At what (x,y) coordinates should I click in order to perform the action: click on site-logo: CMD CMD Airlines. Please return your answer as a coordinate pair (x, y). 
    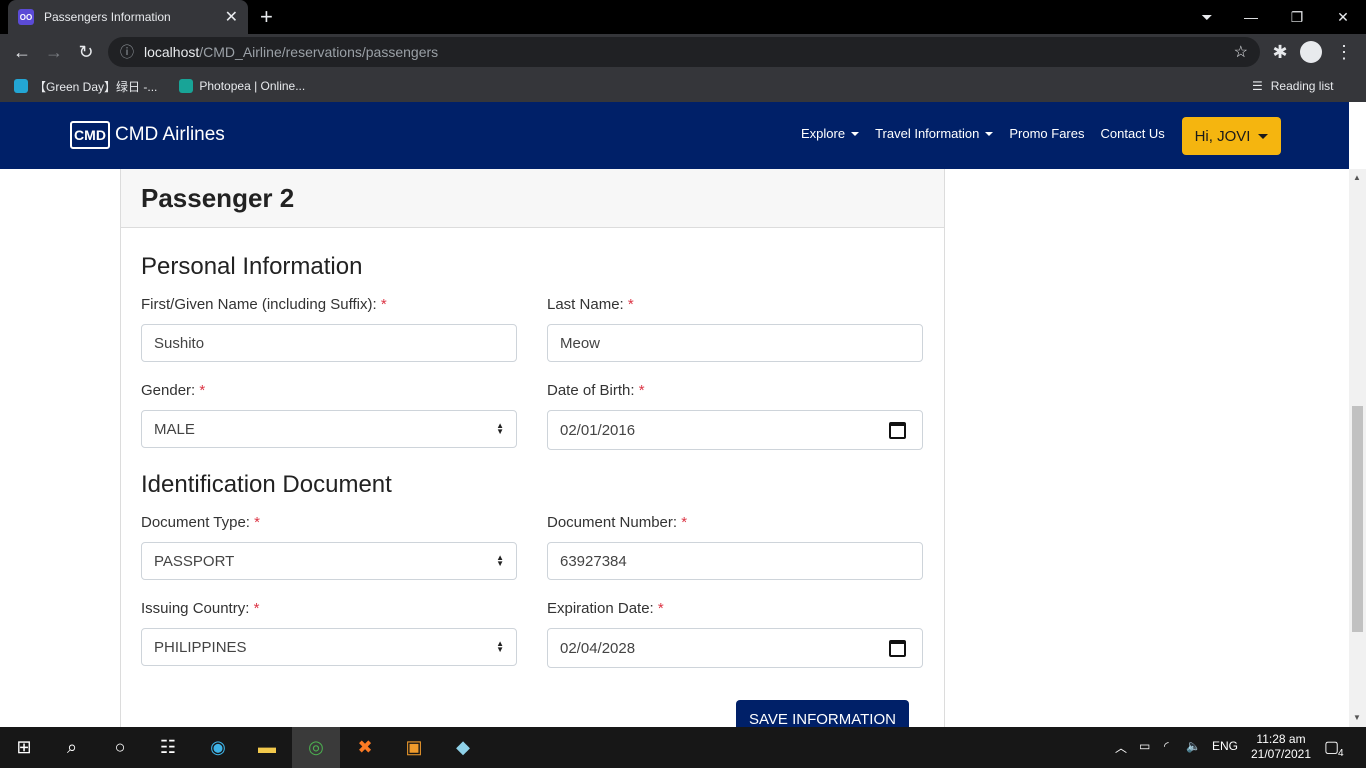
    Looking at the image, I should click on (147, 135).